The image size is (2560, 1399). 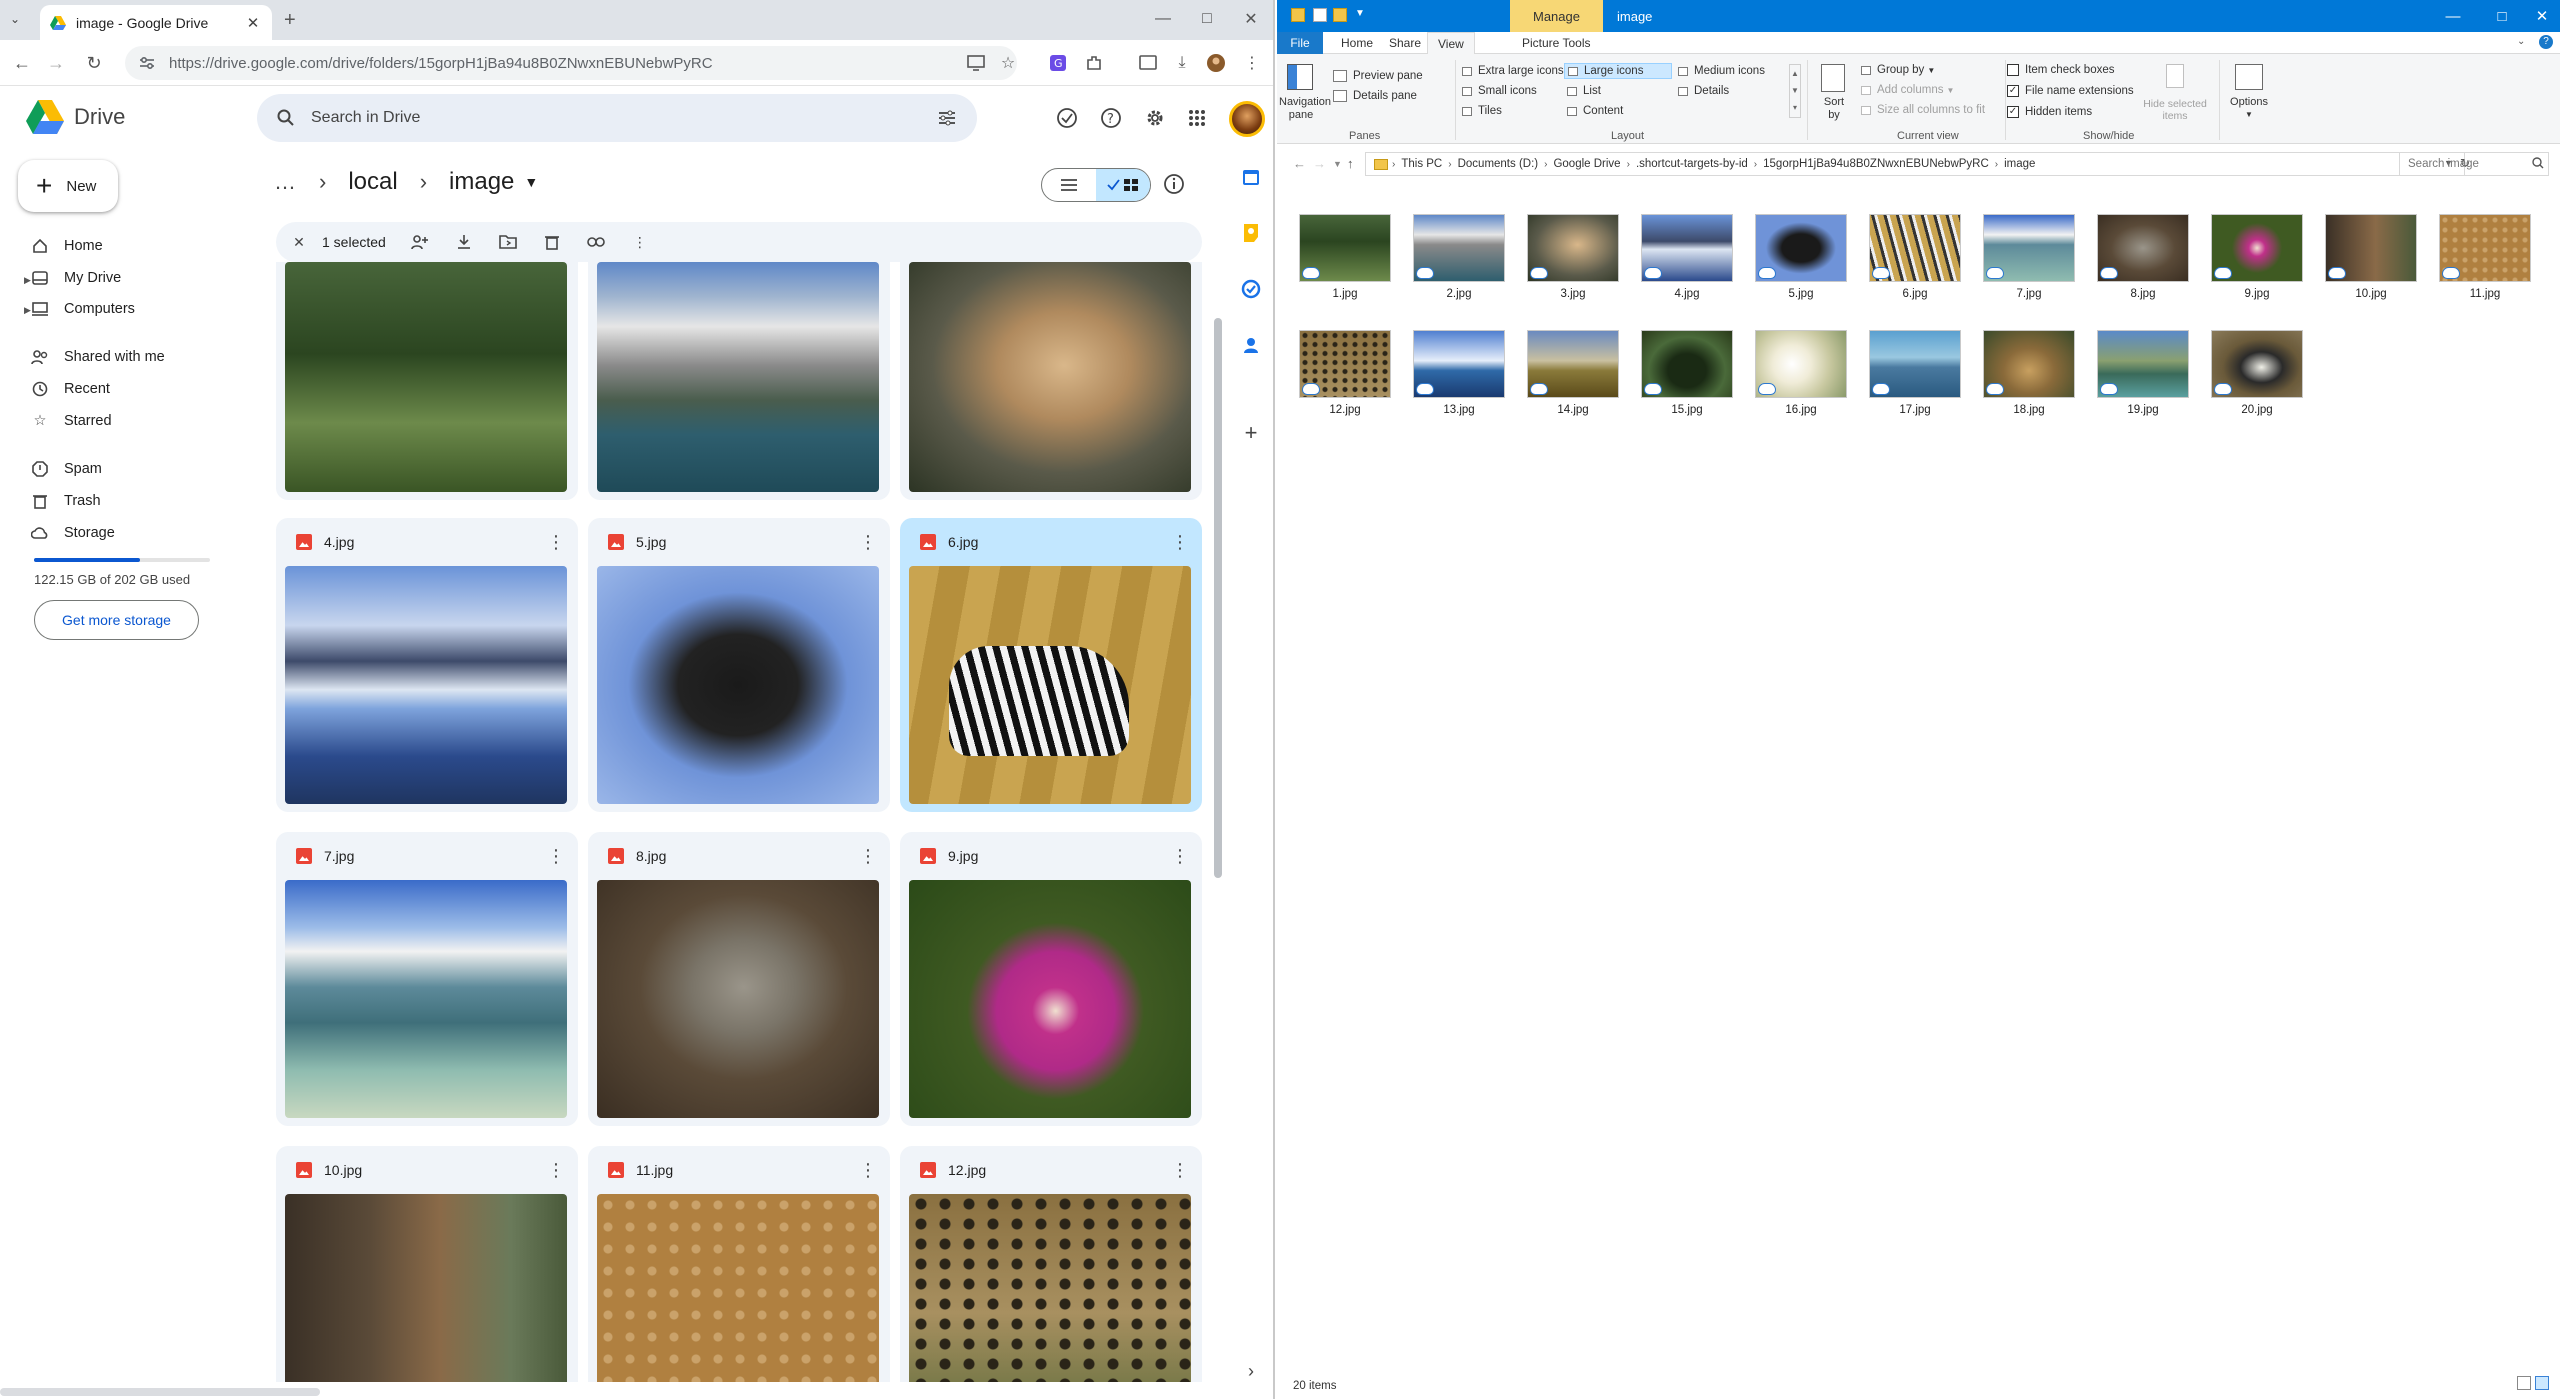 I want to click on file-item: 1.jpg, so click(x=1345, y=257).